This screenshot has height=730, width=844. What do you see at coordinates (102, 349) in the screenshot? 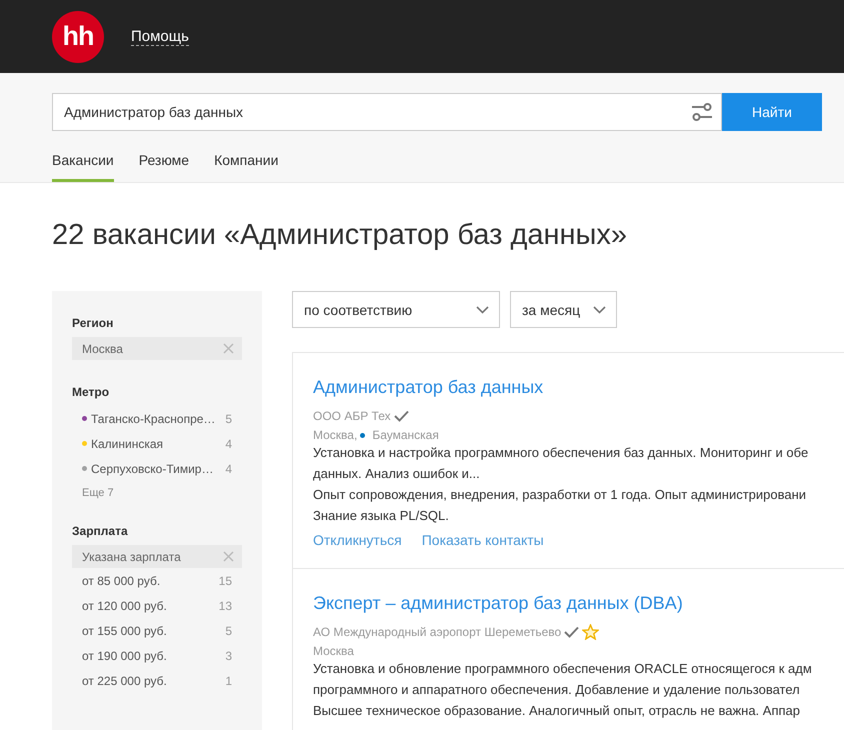
I see `chip-label: Москва` at bounding box center [102, 349].